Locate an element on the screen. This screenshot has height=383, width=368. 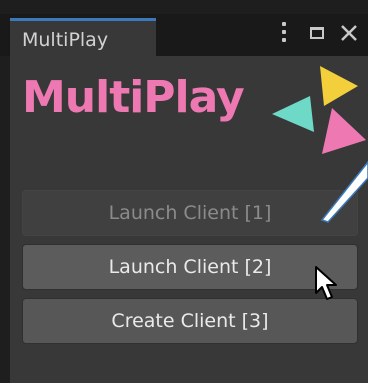
logo-wordmark: MultiPlay is located at coordinates (133, 97).